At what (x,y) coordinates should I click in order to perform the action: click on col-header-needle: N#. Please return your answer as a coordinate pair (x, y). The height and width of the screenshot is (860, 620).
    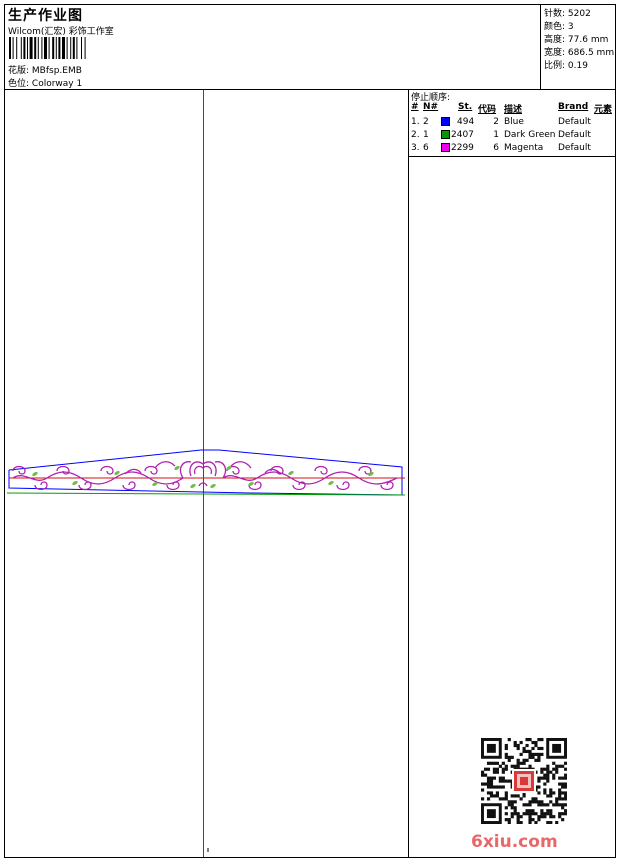
    Looking at the image, I should click on (431, 107).